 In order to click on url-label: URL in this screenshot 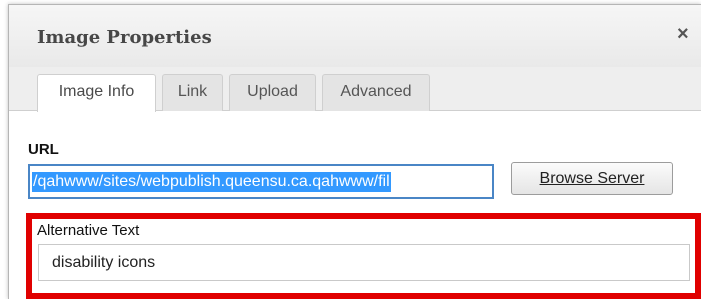, I will do `click(43, 149)`.